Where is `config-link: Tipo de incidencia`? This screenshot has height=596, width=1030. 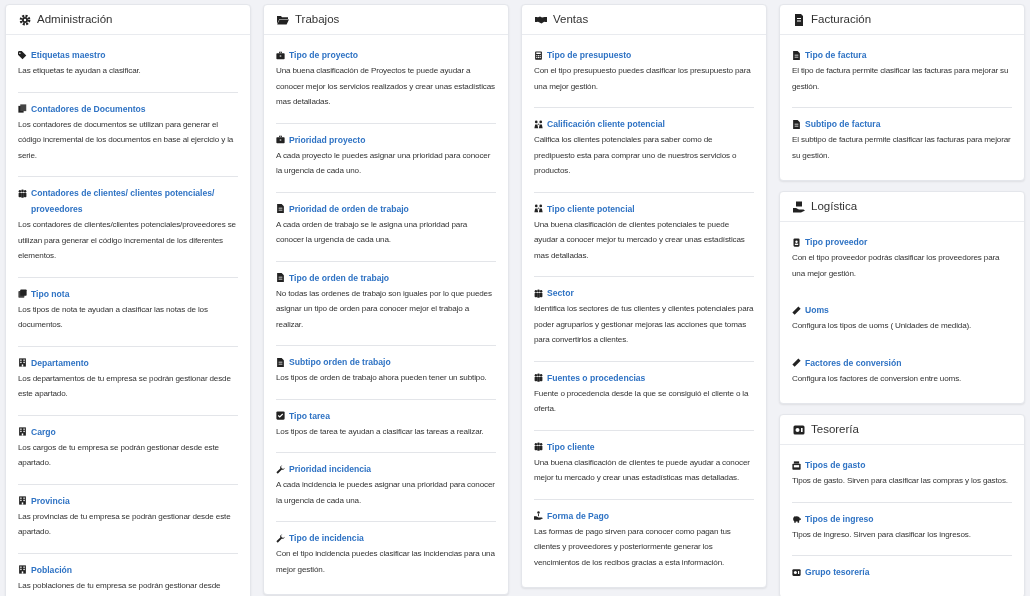 config-link: Tipo de incidencia is located at coordinates (326, 538).